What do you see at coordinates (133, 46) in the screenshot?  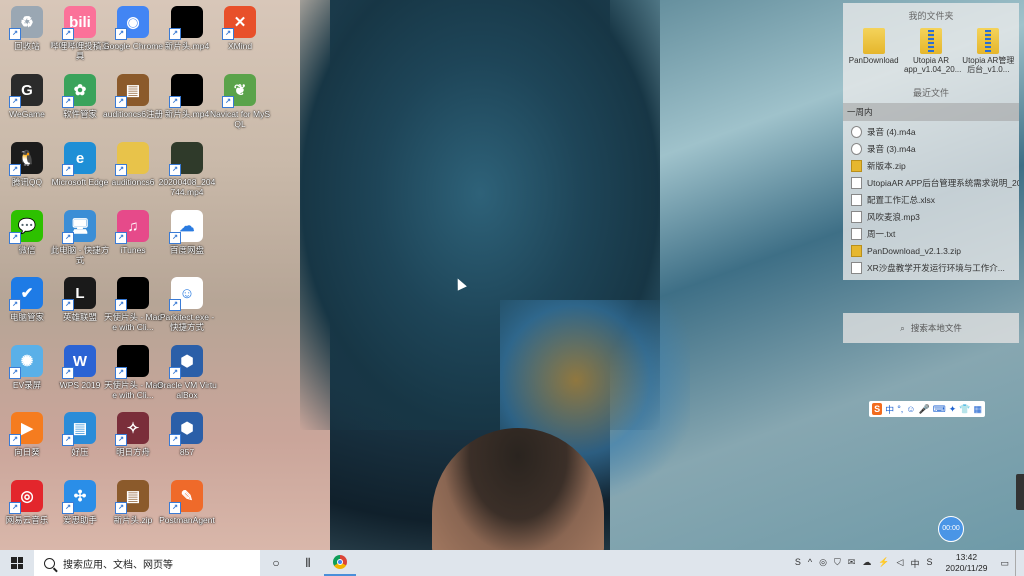 I see `desktop-icon-label: Google Chrome` at bounding box center [133, 46].